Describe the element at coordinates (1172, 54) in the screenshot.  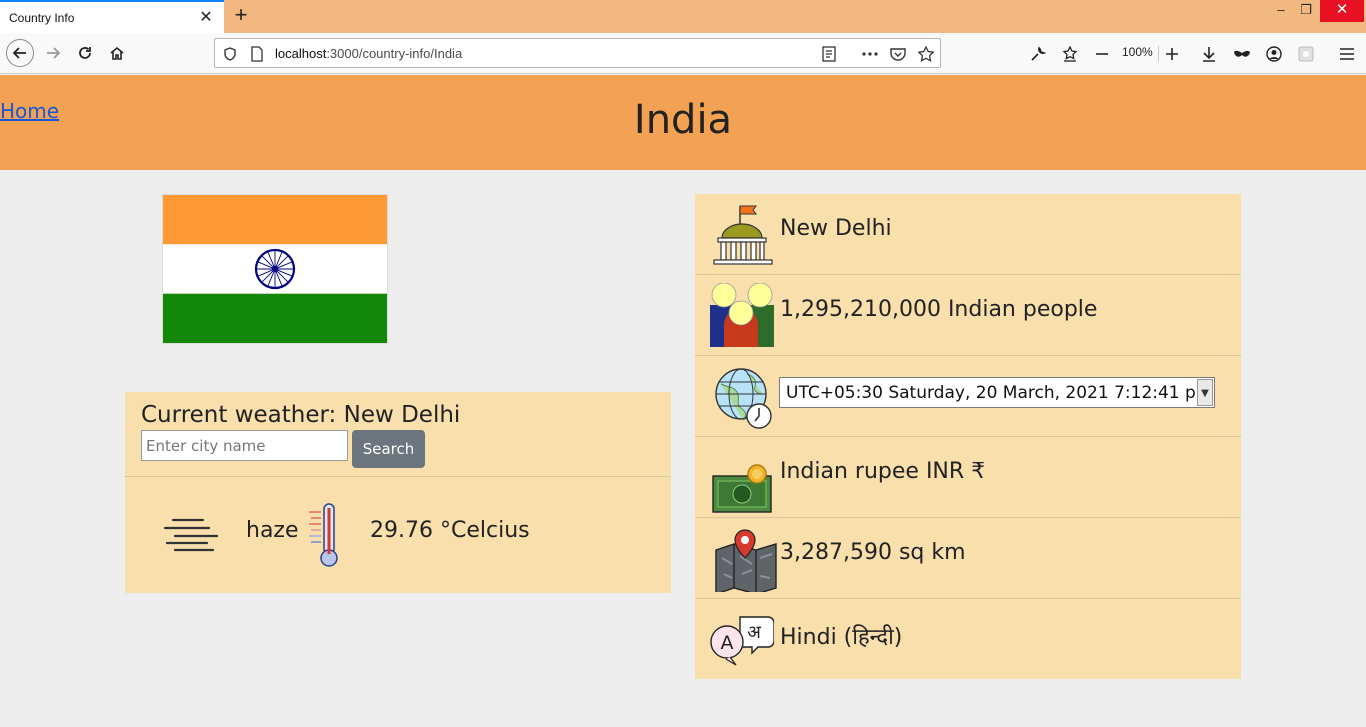
I see `zoom-in-button` at that location.